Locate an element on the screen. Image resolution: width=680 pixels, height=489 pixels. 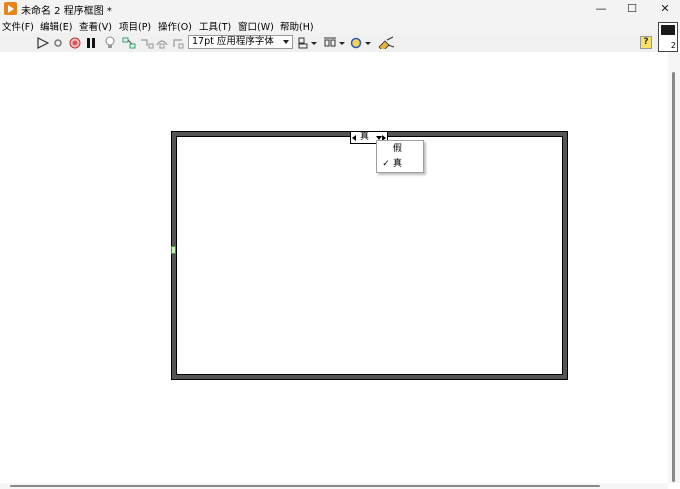
case-option-false: 假 is located at coordinates (400, 149).